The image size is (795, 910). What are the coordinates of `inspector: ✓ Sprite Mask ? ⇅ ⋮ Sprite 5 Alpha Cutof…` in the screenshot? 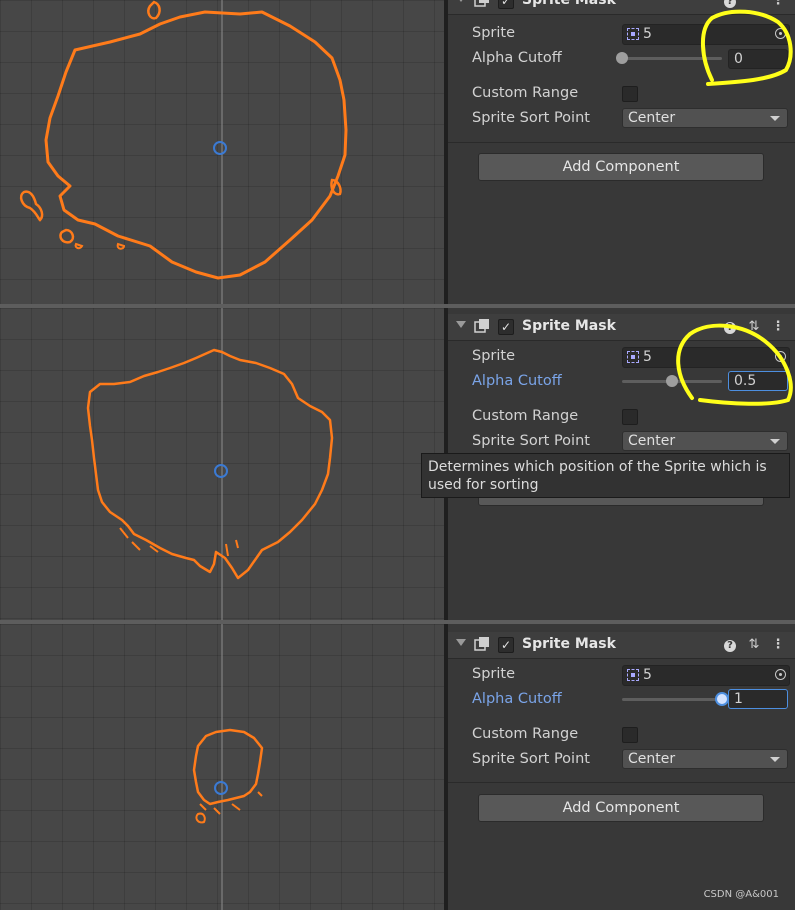 It's located at (621, 767).